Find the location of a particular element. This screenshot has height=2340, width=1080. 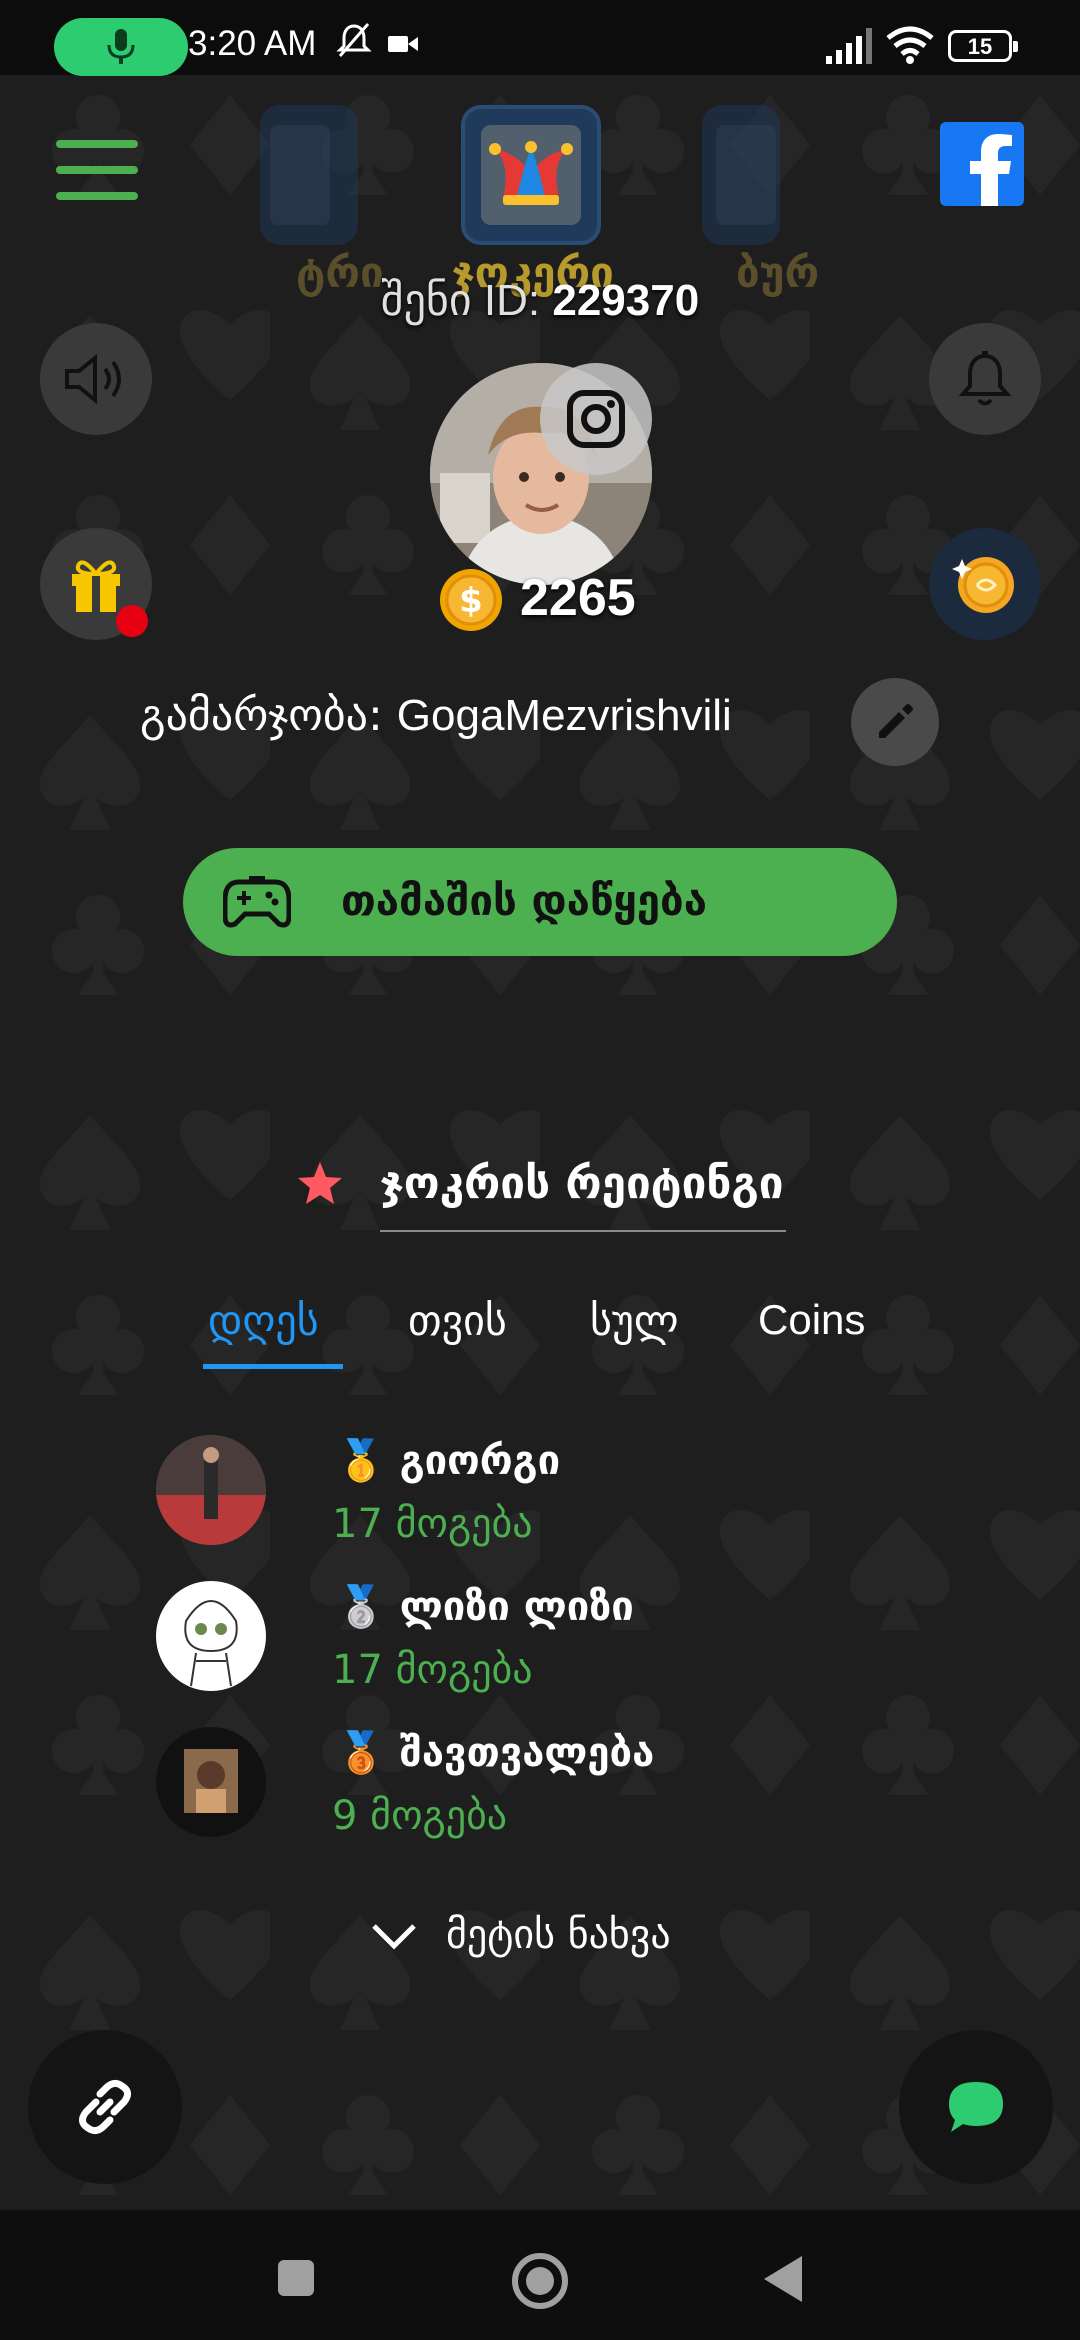

back-icon is located at coordinates (783, 2279).